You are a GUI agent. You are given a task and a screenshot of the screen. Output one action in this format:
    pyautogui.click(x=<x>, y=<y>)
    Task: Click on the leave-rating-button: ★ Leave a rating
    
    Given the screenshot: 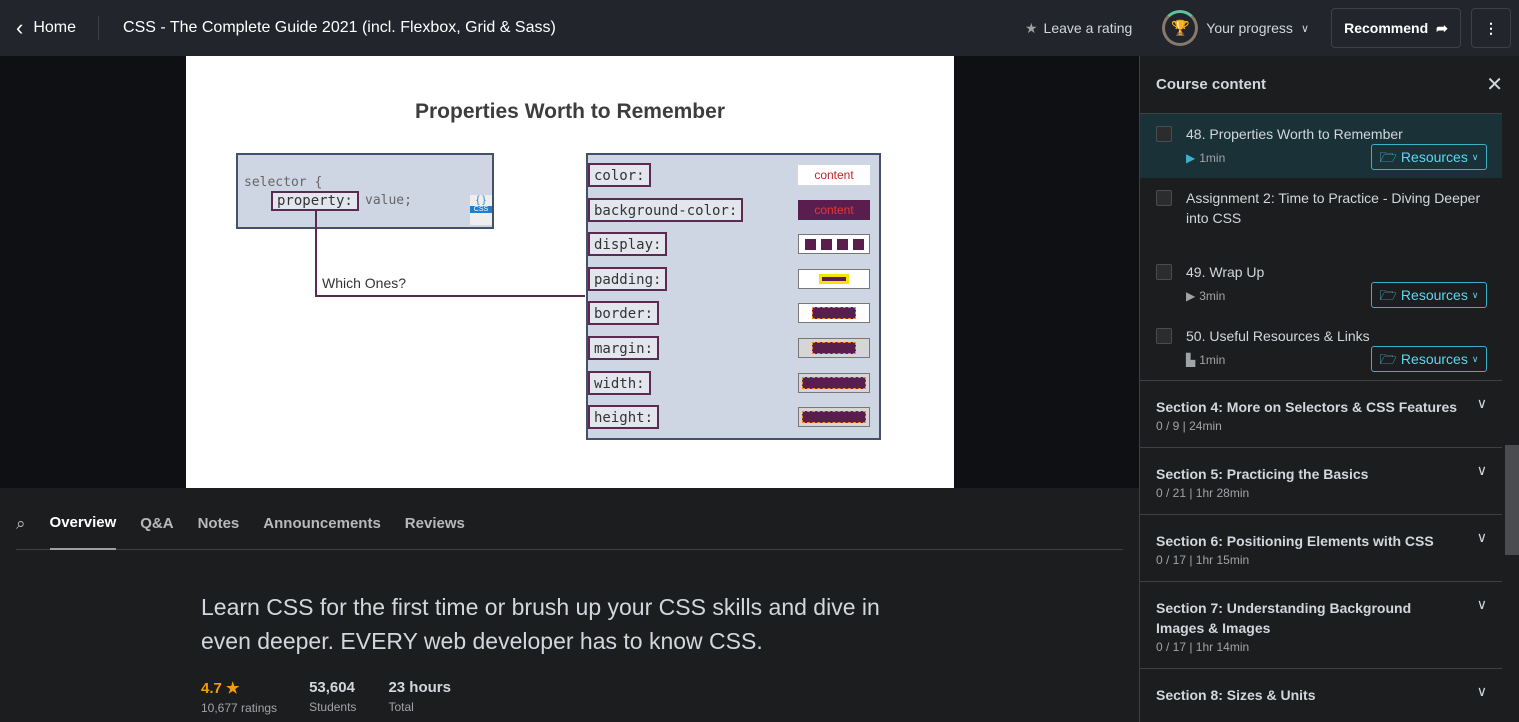 What is the action you would take?
    pyautogui.click(x=1078, y=28)
    